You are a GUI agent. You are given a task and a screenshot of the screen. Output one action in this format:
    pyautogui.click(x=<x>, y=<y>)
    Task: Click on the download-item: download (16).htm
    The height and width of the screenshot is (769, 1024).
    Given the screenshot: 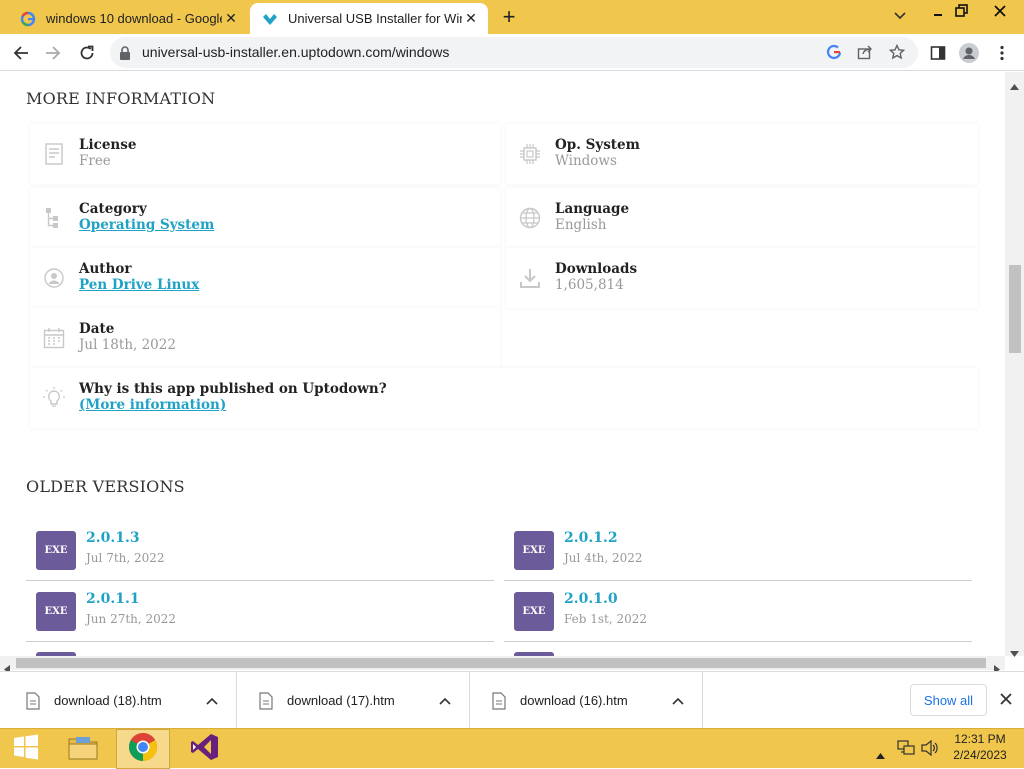 What is the action you would take?
    pyautogui.click(x=586, y=700)
    